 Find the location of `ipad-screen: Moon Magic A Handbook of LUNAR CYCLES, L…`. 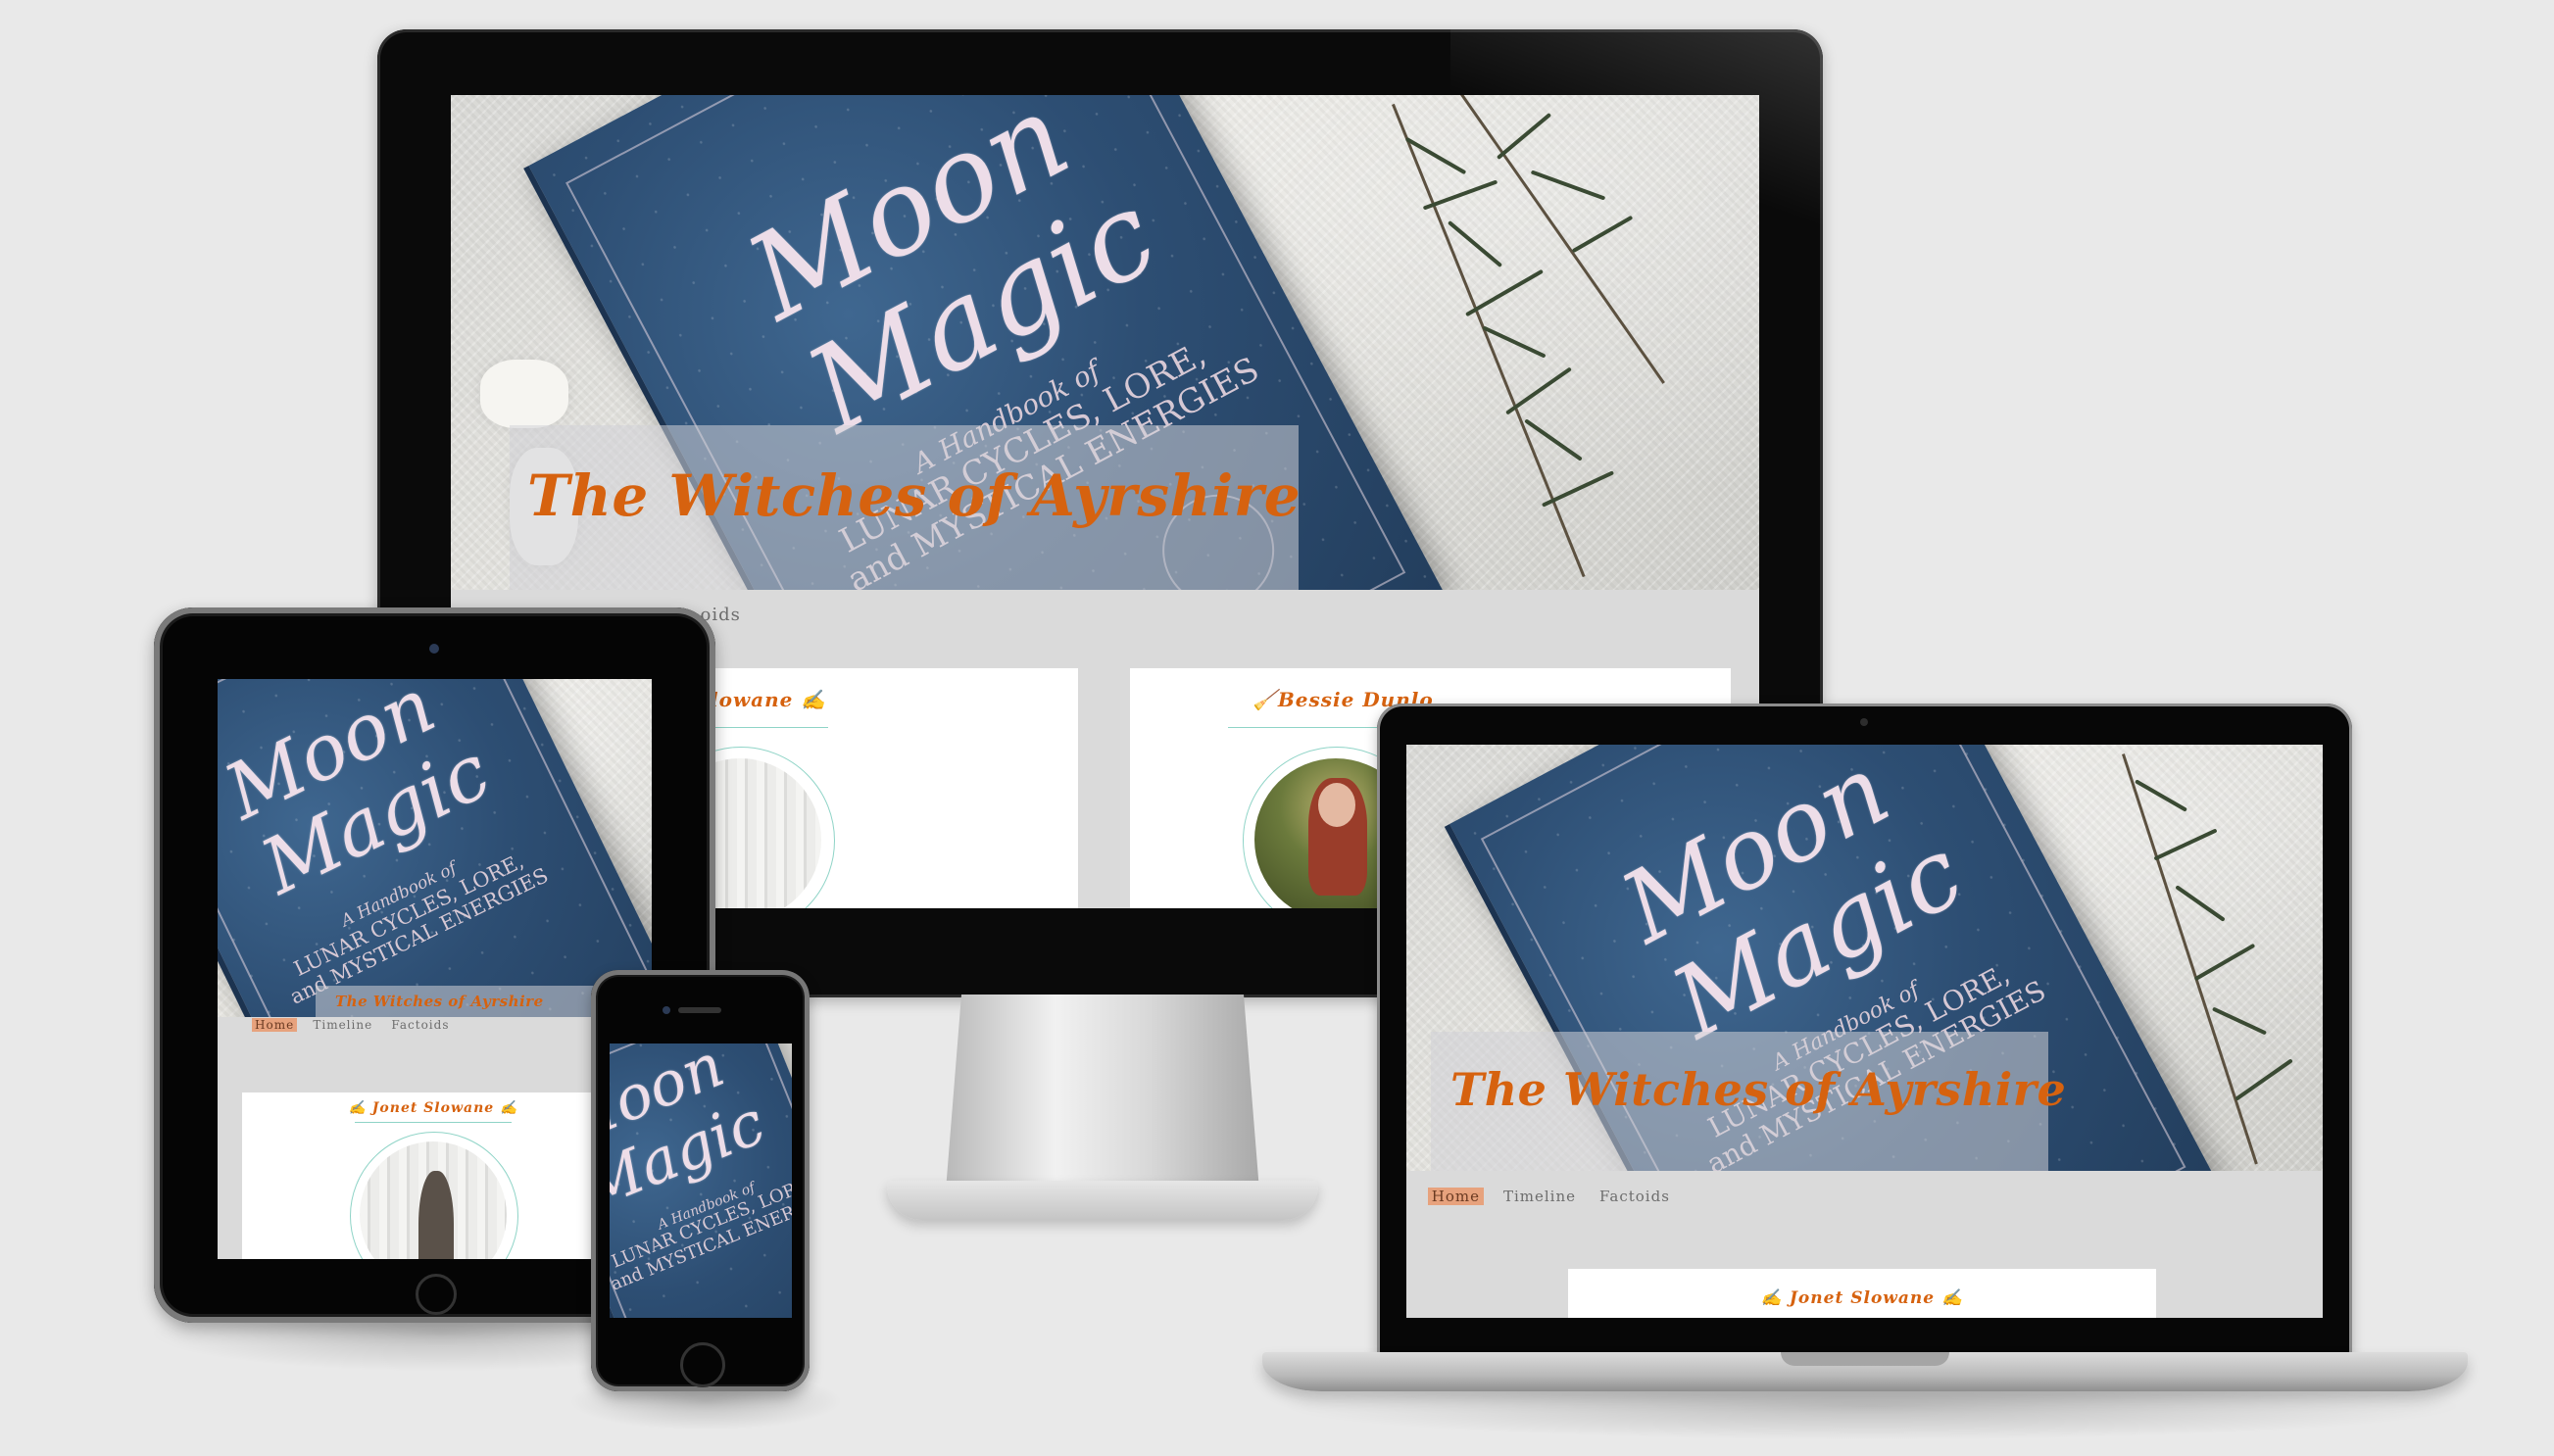

ipad-screen: Moon Magic A Handbook of LUNAR CYCLES, L… is located at coordinates (435, 969).